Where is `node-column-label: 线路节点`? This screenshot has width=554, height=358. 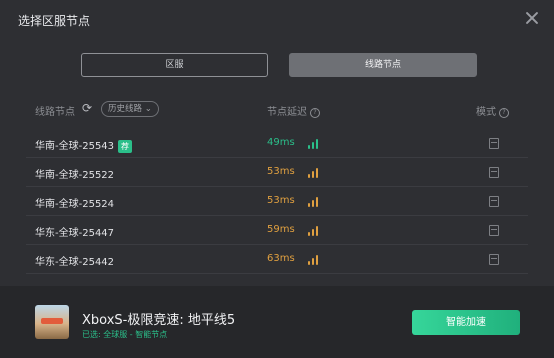
node-column-label: 线路节点 is located at coordinates (55, 112).